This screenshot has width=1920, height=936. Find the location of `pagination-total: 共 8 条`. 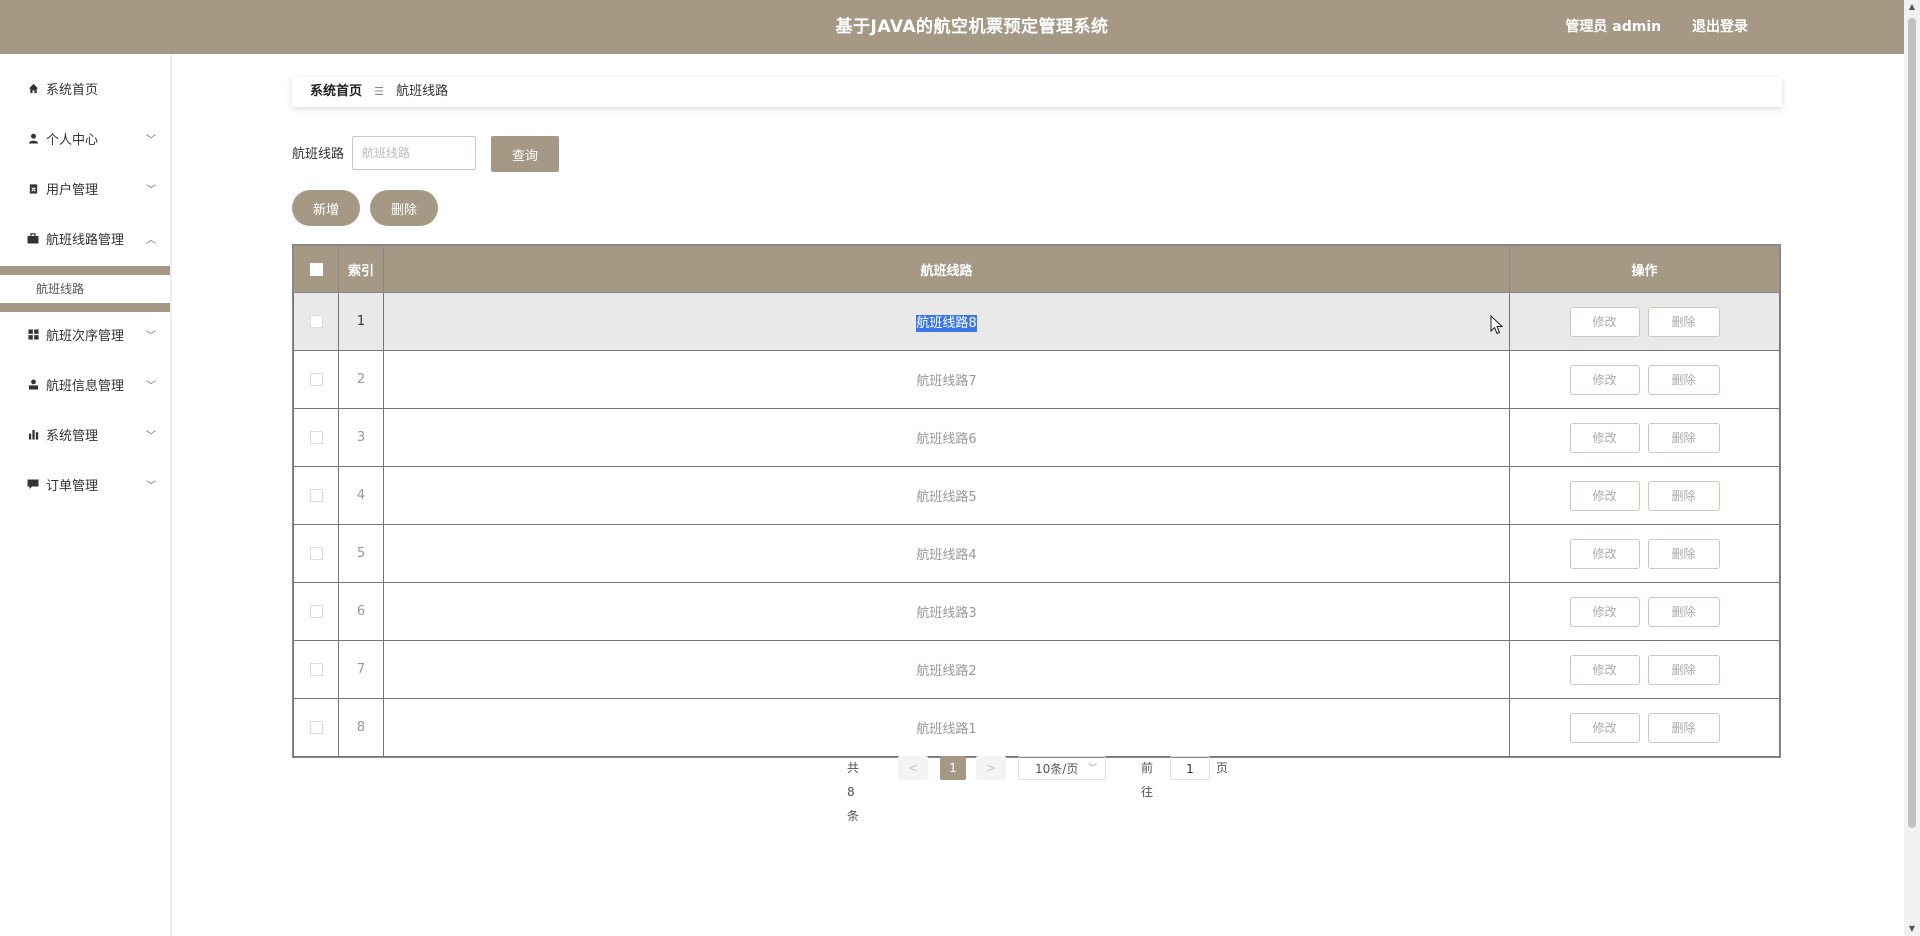

pagination-total: 共 8 条 is located at coordinates (853, 792).